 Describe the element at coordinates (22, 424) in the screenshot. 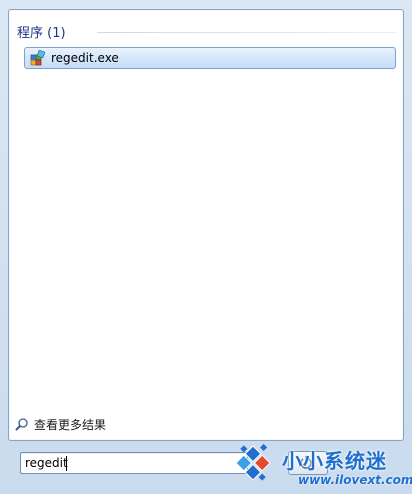

I see `magnifier-icon` at that location.